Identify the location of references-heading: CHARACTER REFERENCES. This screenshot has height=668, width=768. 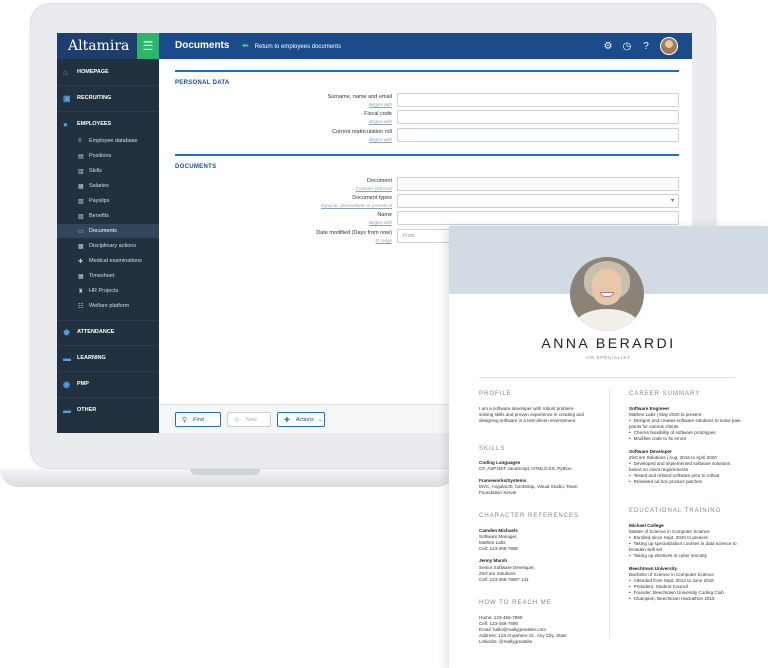
(529, 516).